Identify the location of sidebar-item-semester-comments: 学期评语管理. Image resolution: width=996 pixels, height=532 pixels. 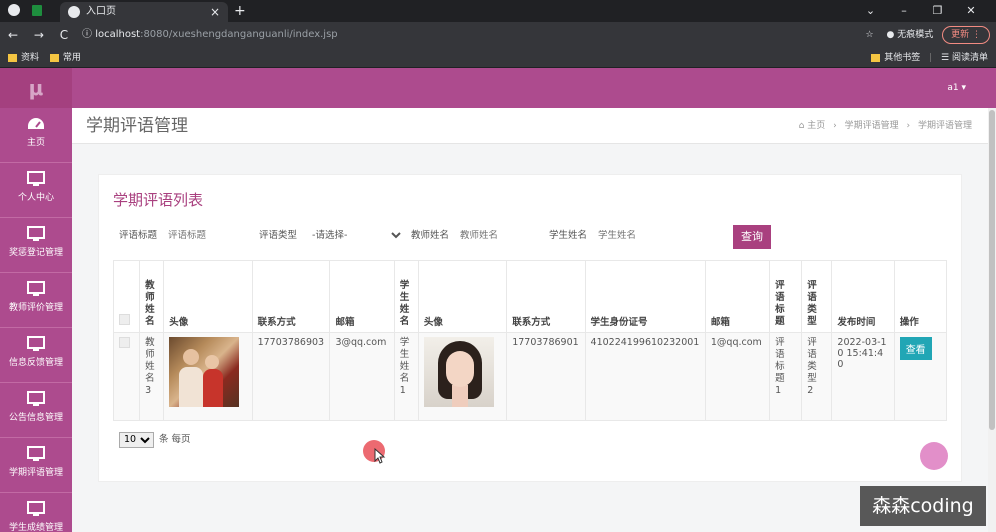
(36, 465).